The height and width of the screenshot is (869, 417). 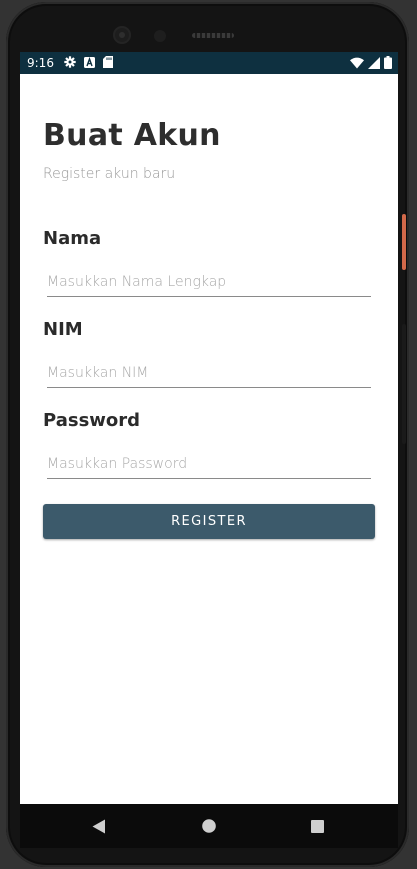 What do you see at coordinates (213, 35) in the screenshot?
I see `earpiece-speaker` at bounding box center [213, 35].